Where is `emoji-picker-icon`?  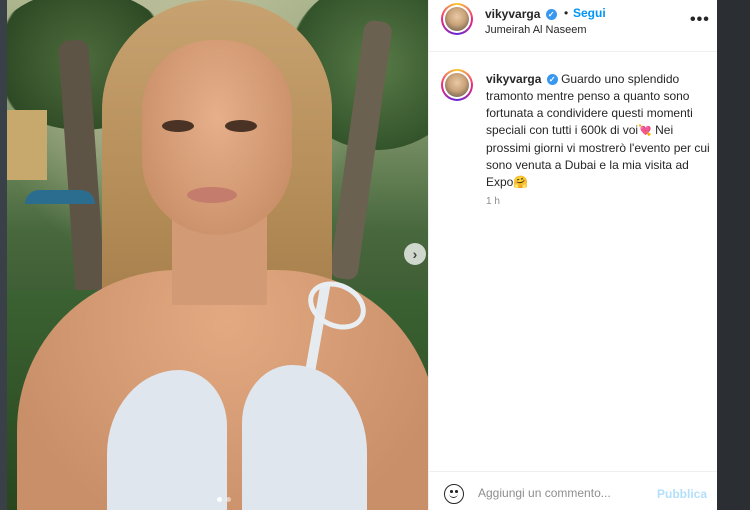
emoji-picker-icon is located at coordinates (454, 494).